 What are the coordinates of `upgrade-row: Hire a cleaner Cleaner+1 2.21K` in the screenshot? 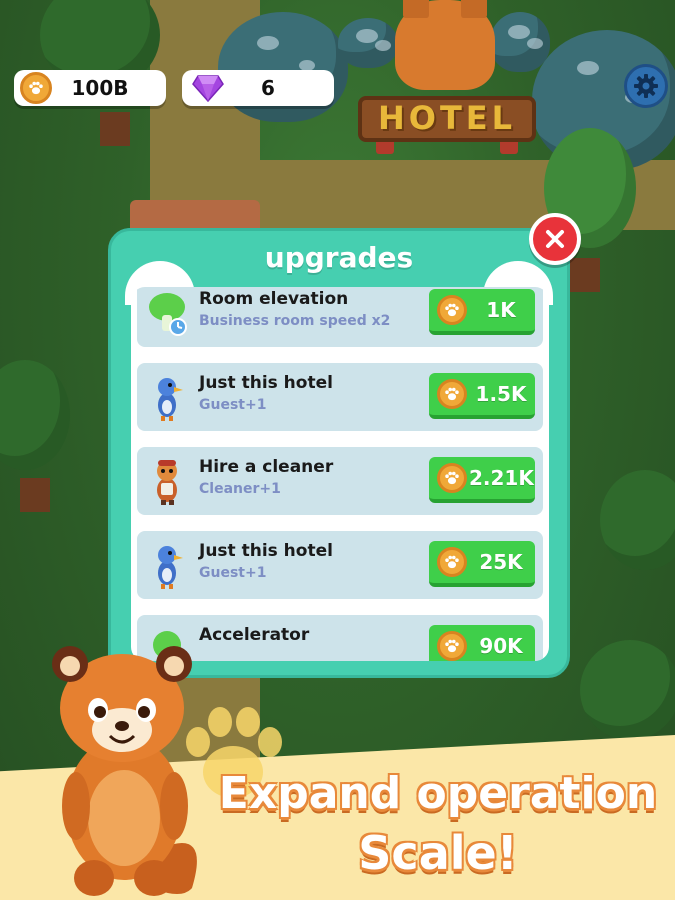 It's located at (340, 481).